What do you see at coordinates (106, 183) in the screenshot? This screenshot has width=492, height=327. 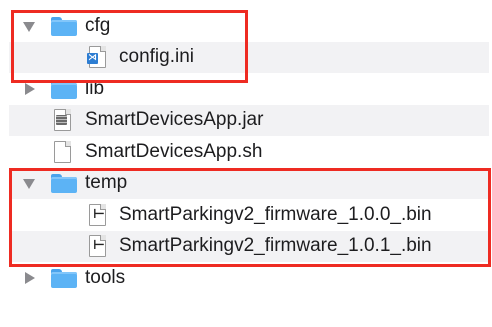 I see `tree-item-label: temp` at bounding box center [106, 183].